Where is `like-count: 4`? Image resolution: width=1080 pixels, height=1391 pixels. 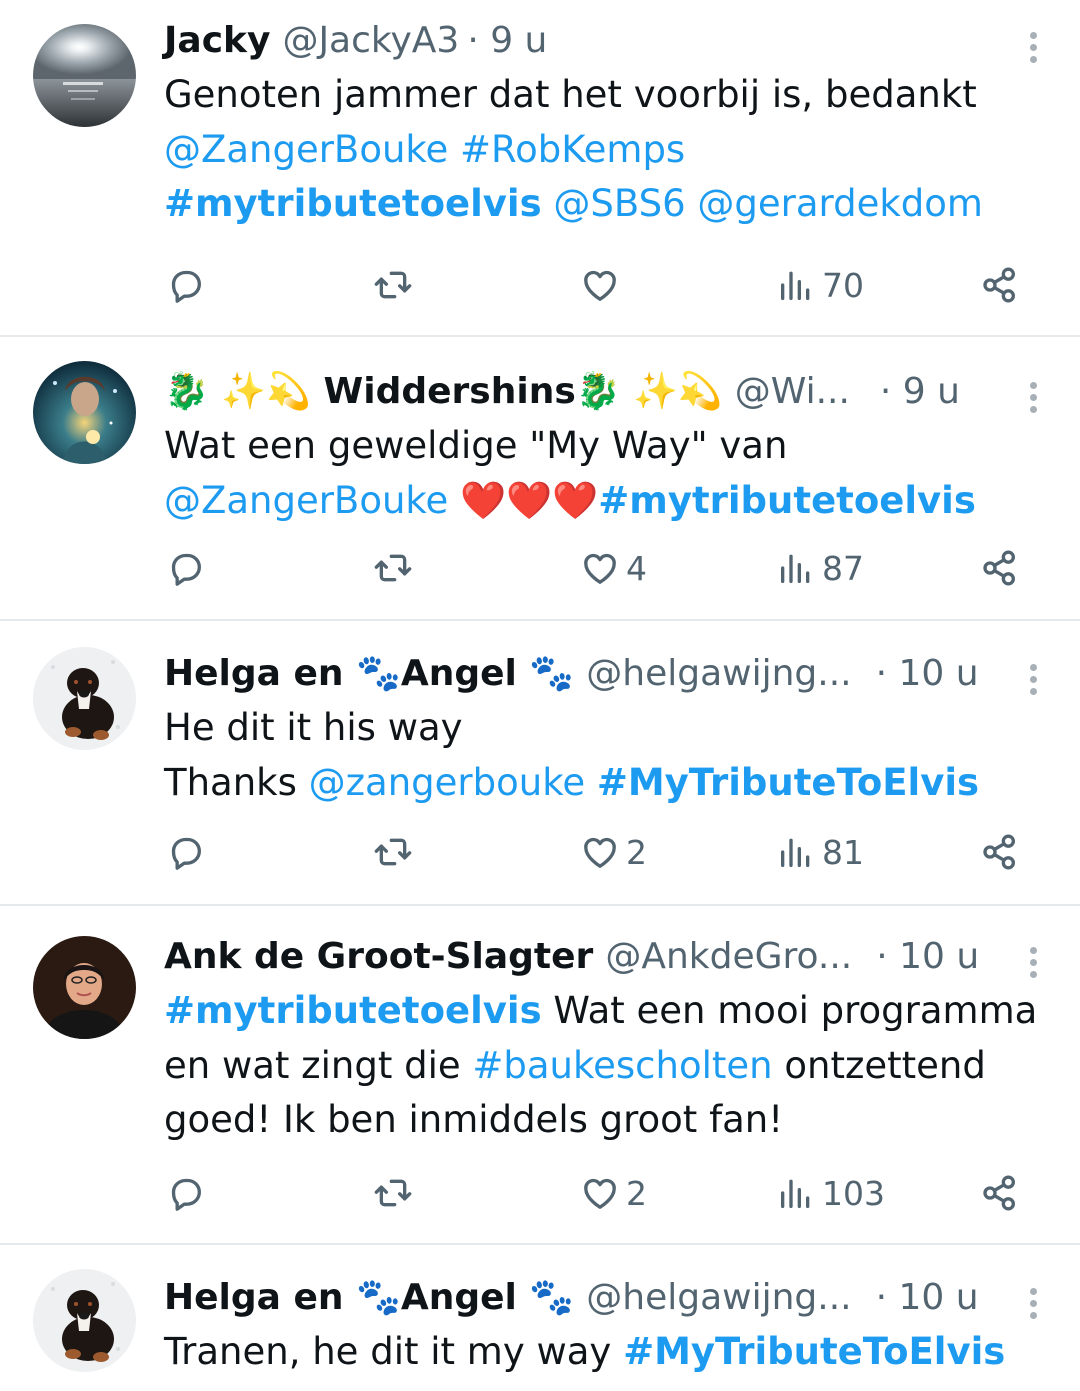
like-count: 4 is located at coordinates (636, 568).